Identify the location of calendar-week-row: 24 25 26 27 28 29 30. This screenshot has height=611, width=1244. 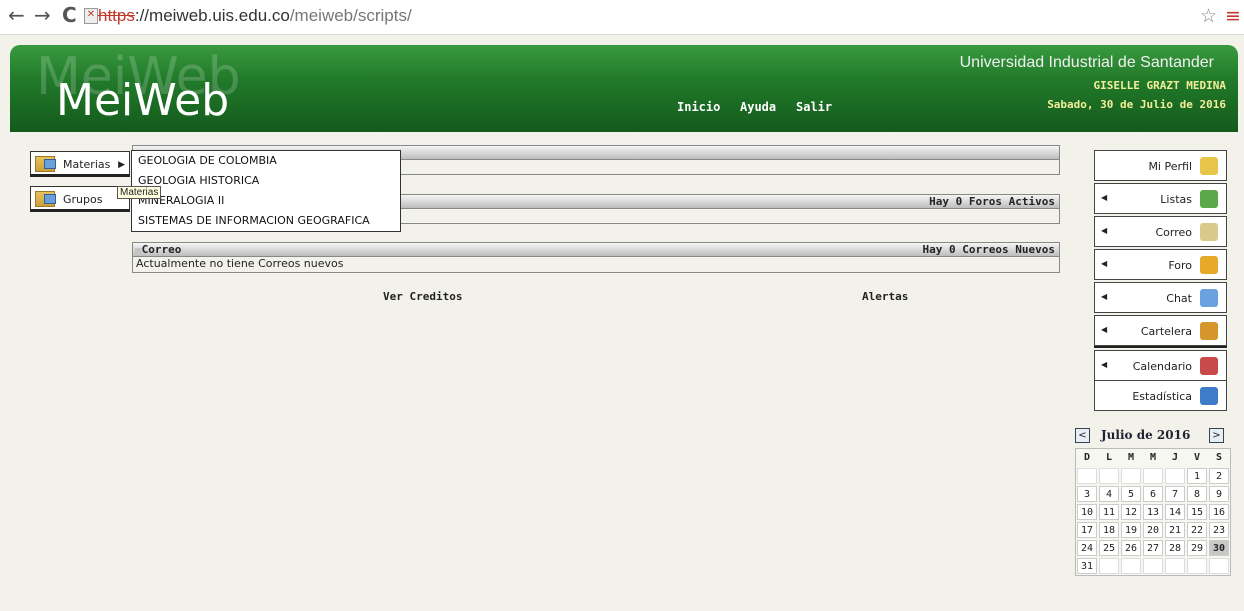
(1153, 548).